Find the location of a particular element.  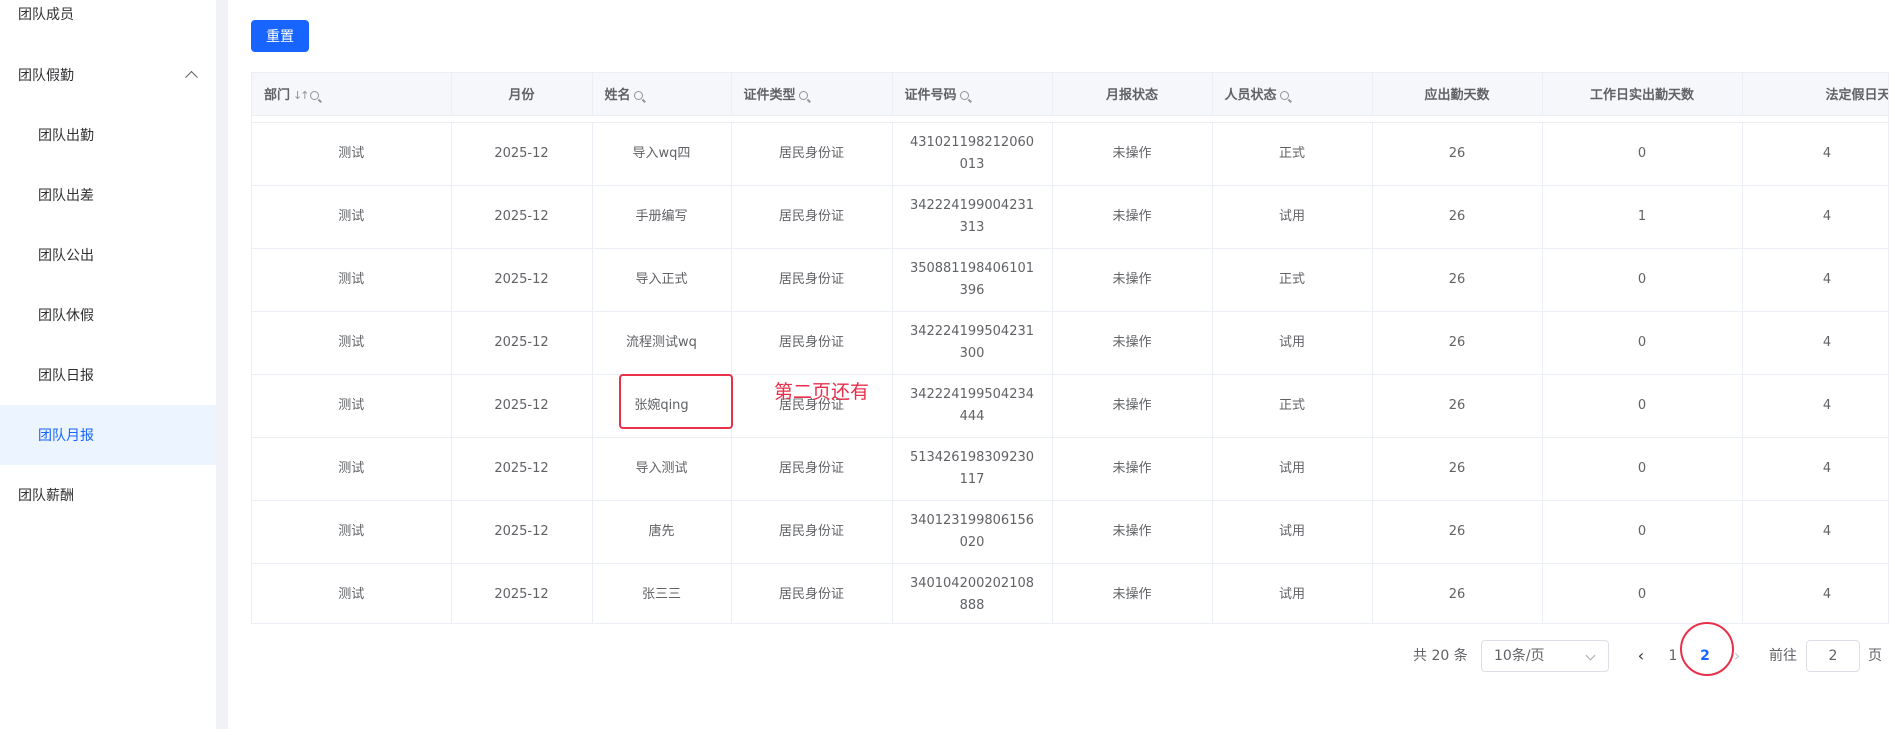

page-suffix-label: 页 is located at coordinates (1875, 656).